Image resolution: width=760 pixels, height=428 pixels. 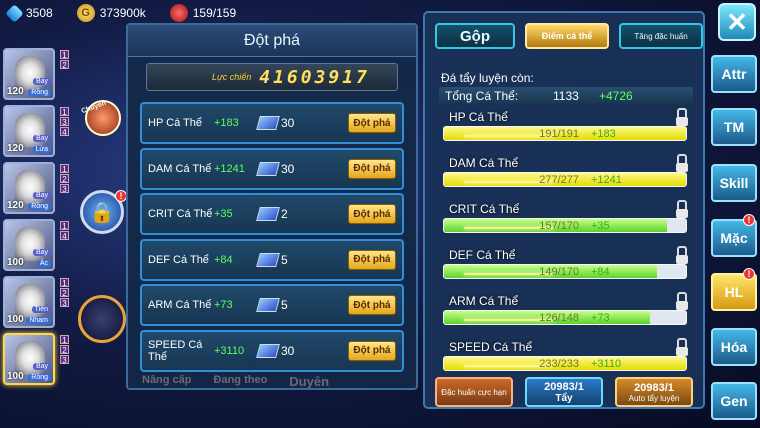 I want to click on diamond-resource: 3508, so click(x=29, y=13).